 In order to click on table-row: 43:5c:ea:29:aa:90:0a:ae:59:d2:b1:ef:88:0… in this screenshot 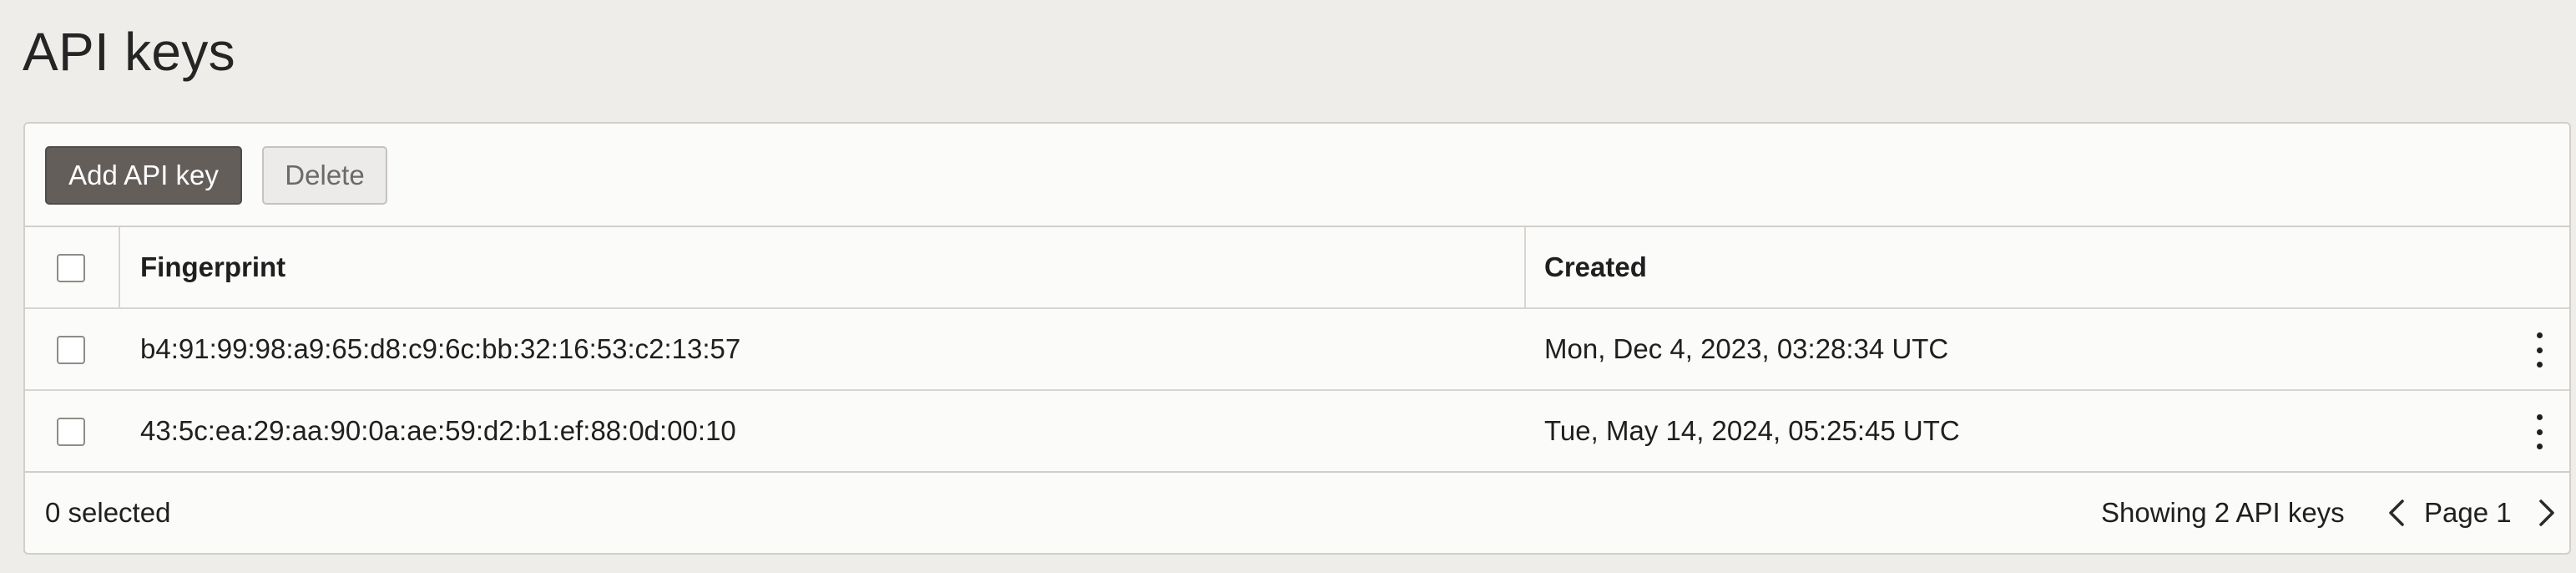, I will do `click(1297, 432)`.